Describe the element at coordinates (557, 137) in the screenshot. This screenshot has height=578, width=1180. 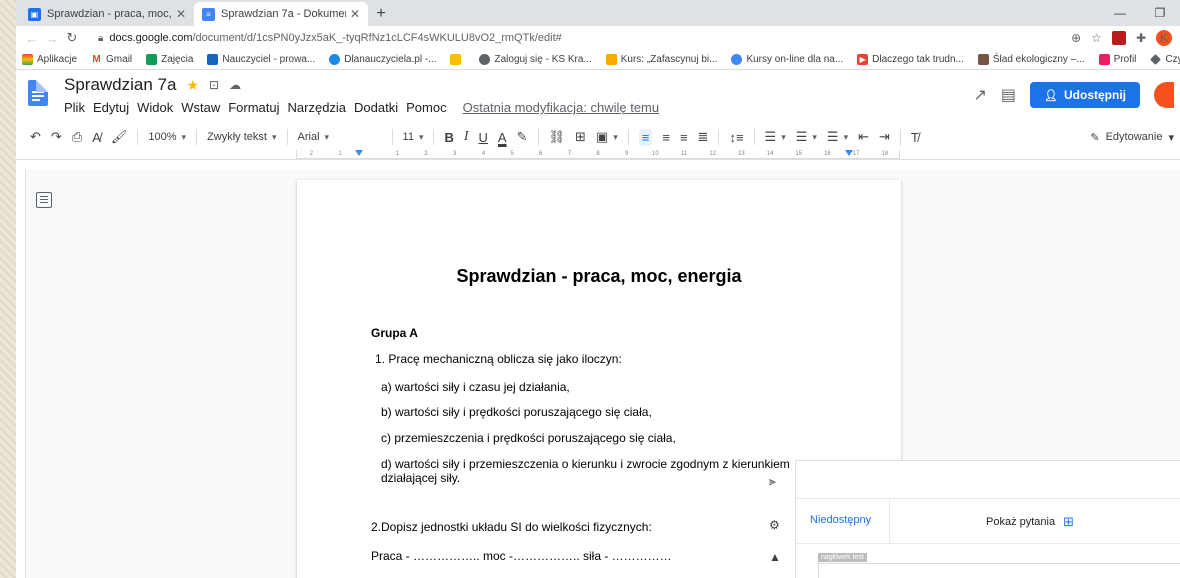
I see `link-icon: ⛓︎` at that location.